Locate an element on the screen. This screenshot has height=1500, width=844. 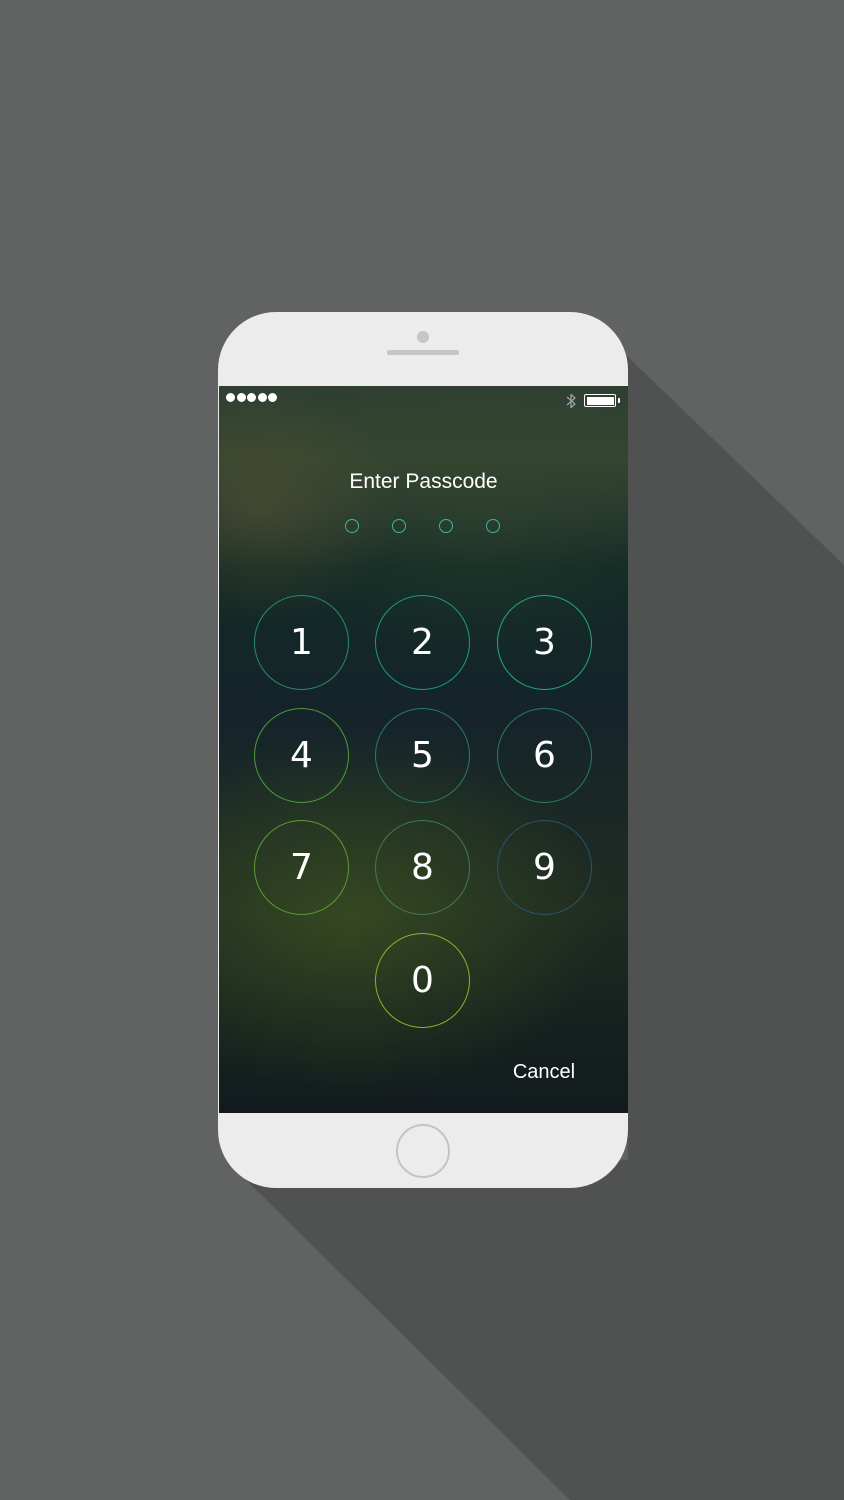
key-digit: 5 is located at coordinates (422, 755).